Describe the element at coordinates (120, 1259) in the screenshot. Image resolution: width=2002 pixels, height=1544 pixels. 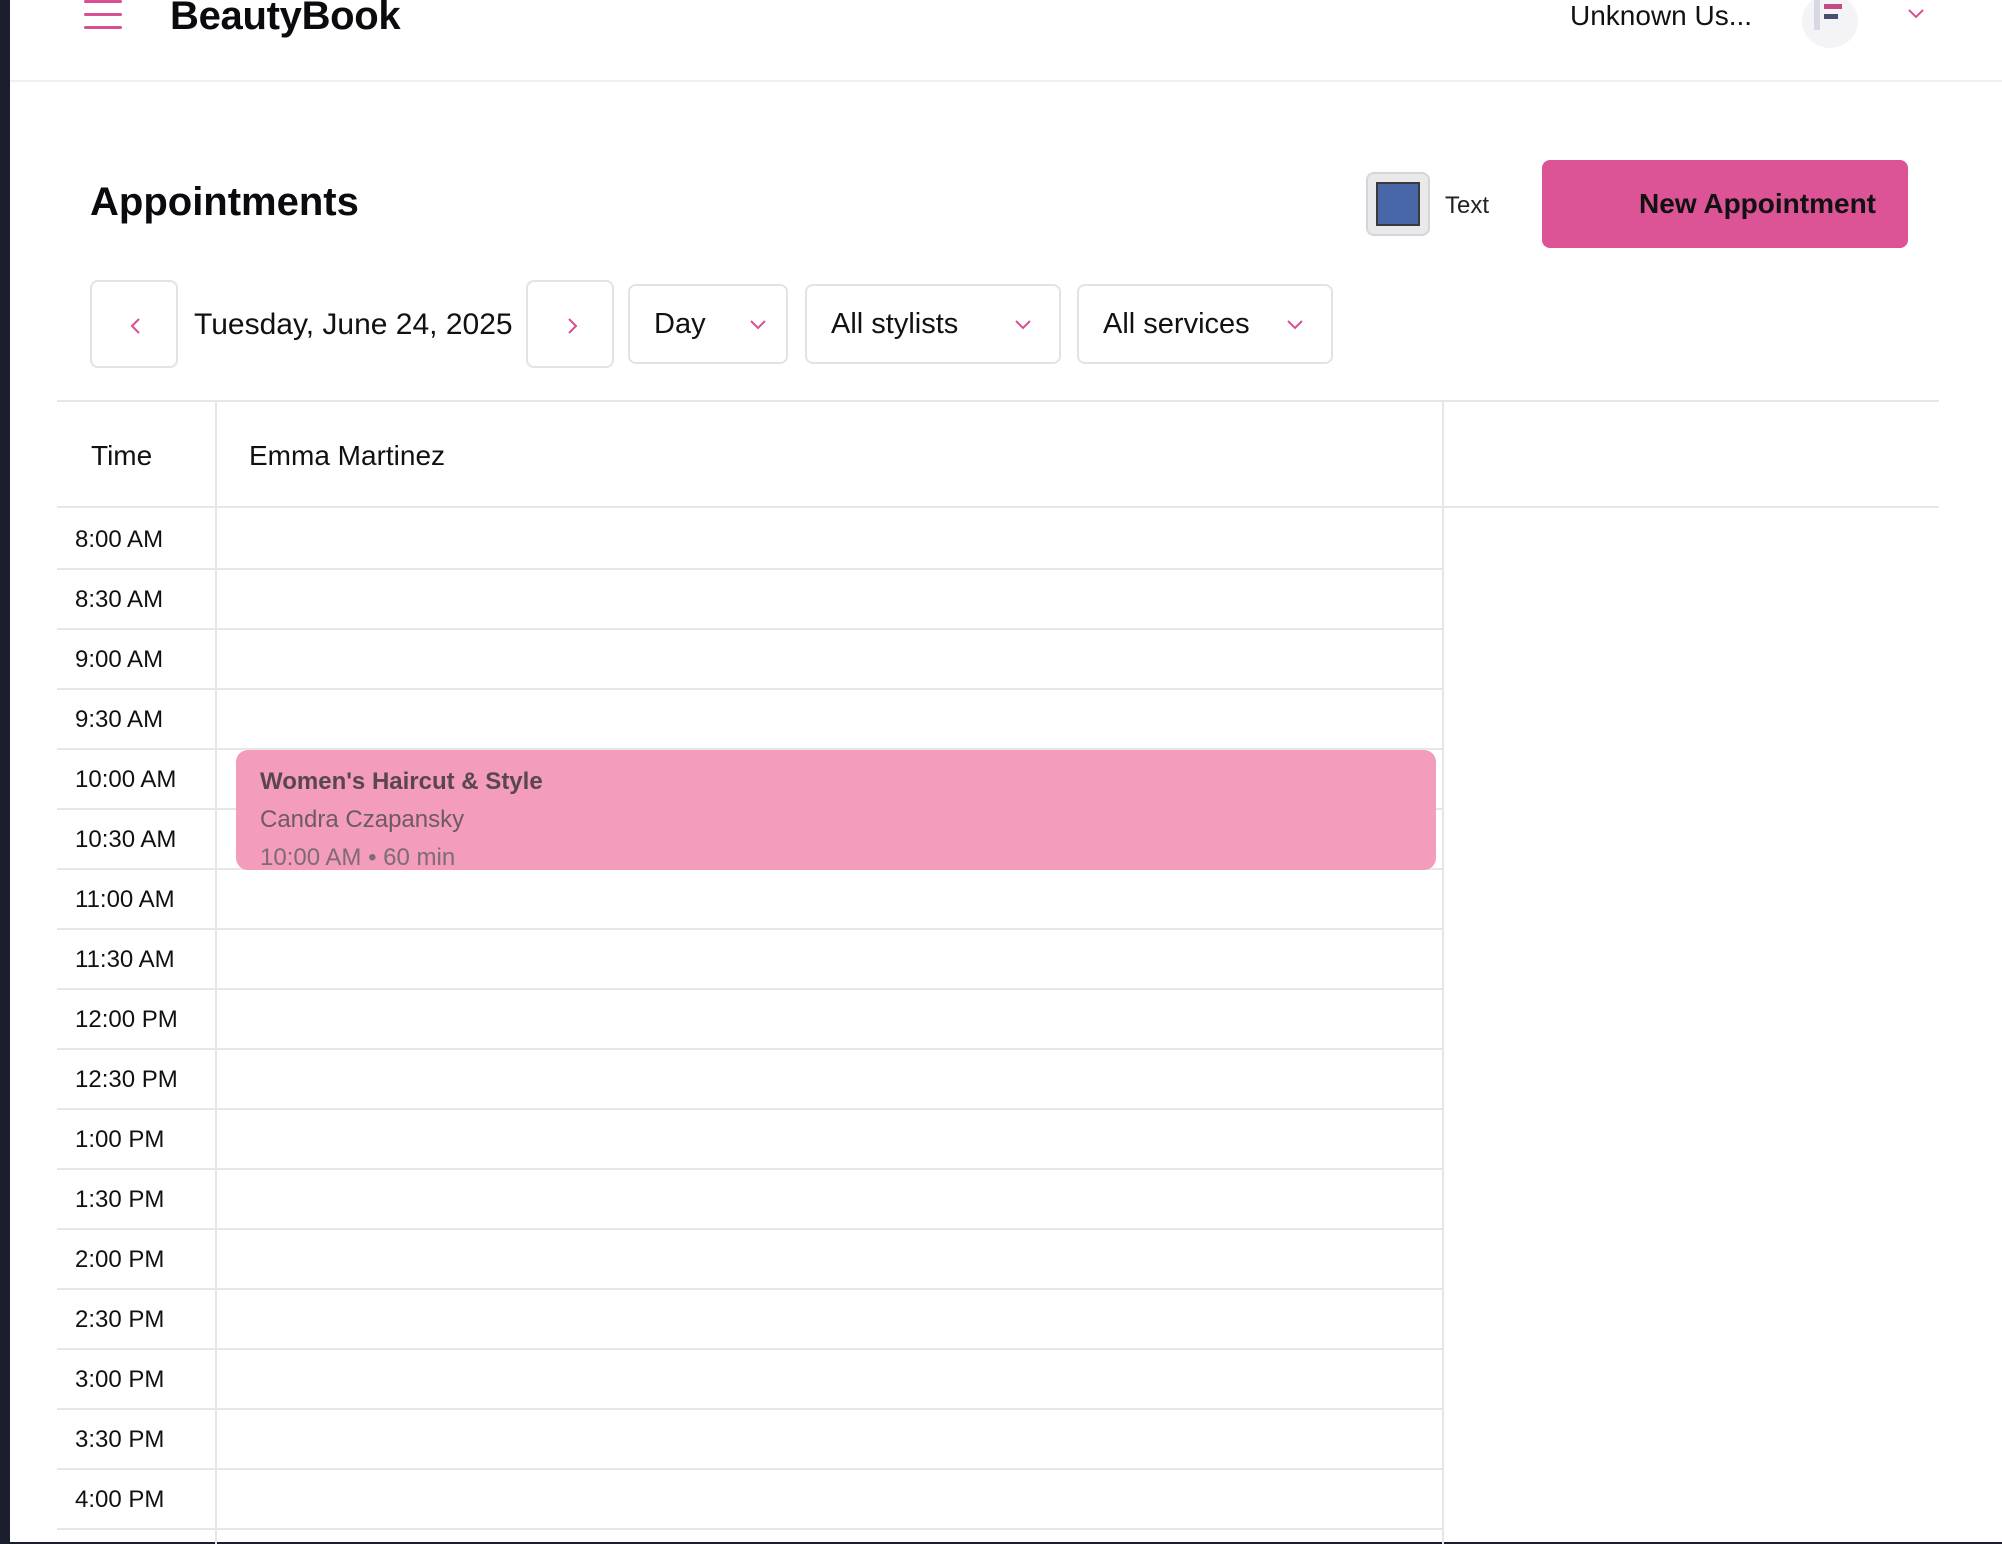
I see `time-slot-label: 2:00 PM` at that location.